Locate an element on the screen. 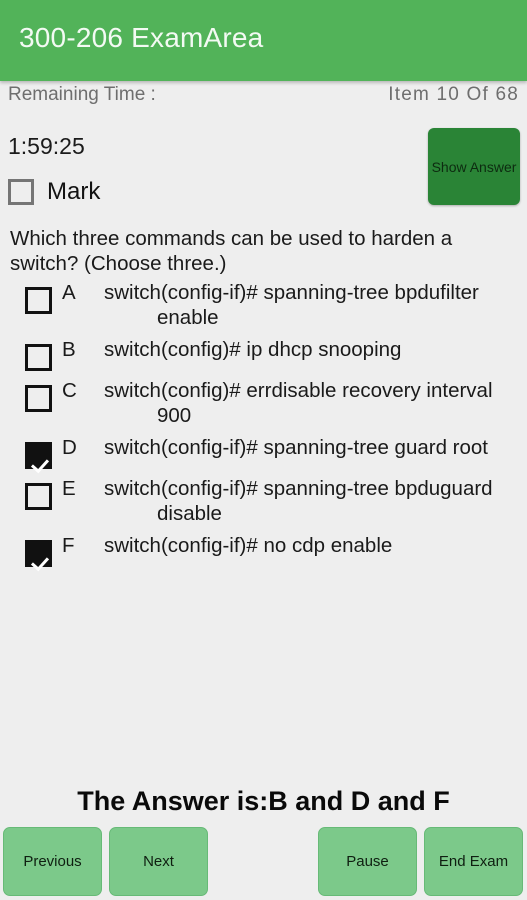 The height and width of the screenshot is (900, 527). mark-label: Mark is located at coordinates (74, 191).